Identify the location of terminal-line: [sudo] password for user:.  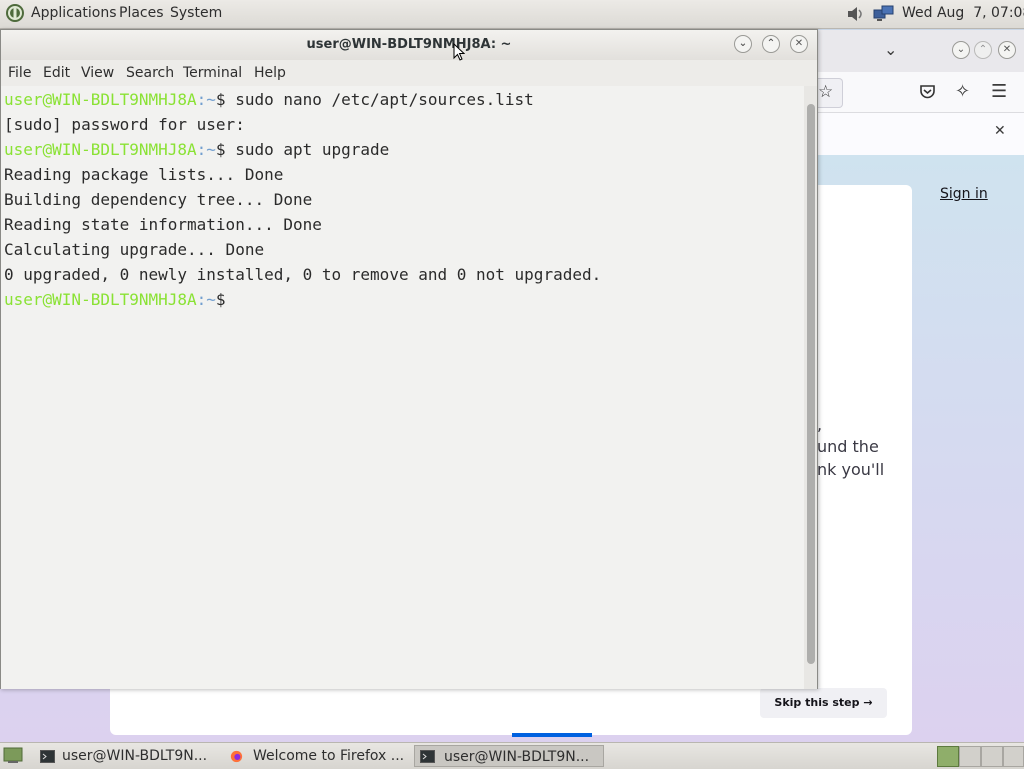
(124, 124).